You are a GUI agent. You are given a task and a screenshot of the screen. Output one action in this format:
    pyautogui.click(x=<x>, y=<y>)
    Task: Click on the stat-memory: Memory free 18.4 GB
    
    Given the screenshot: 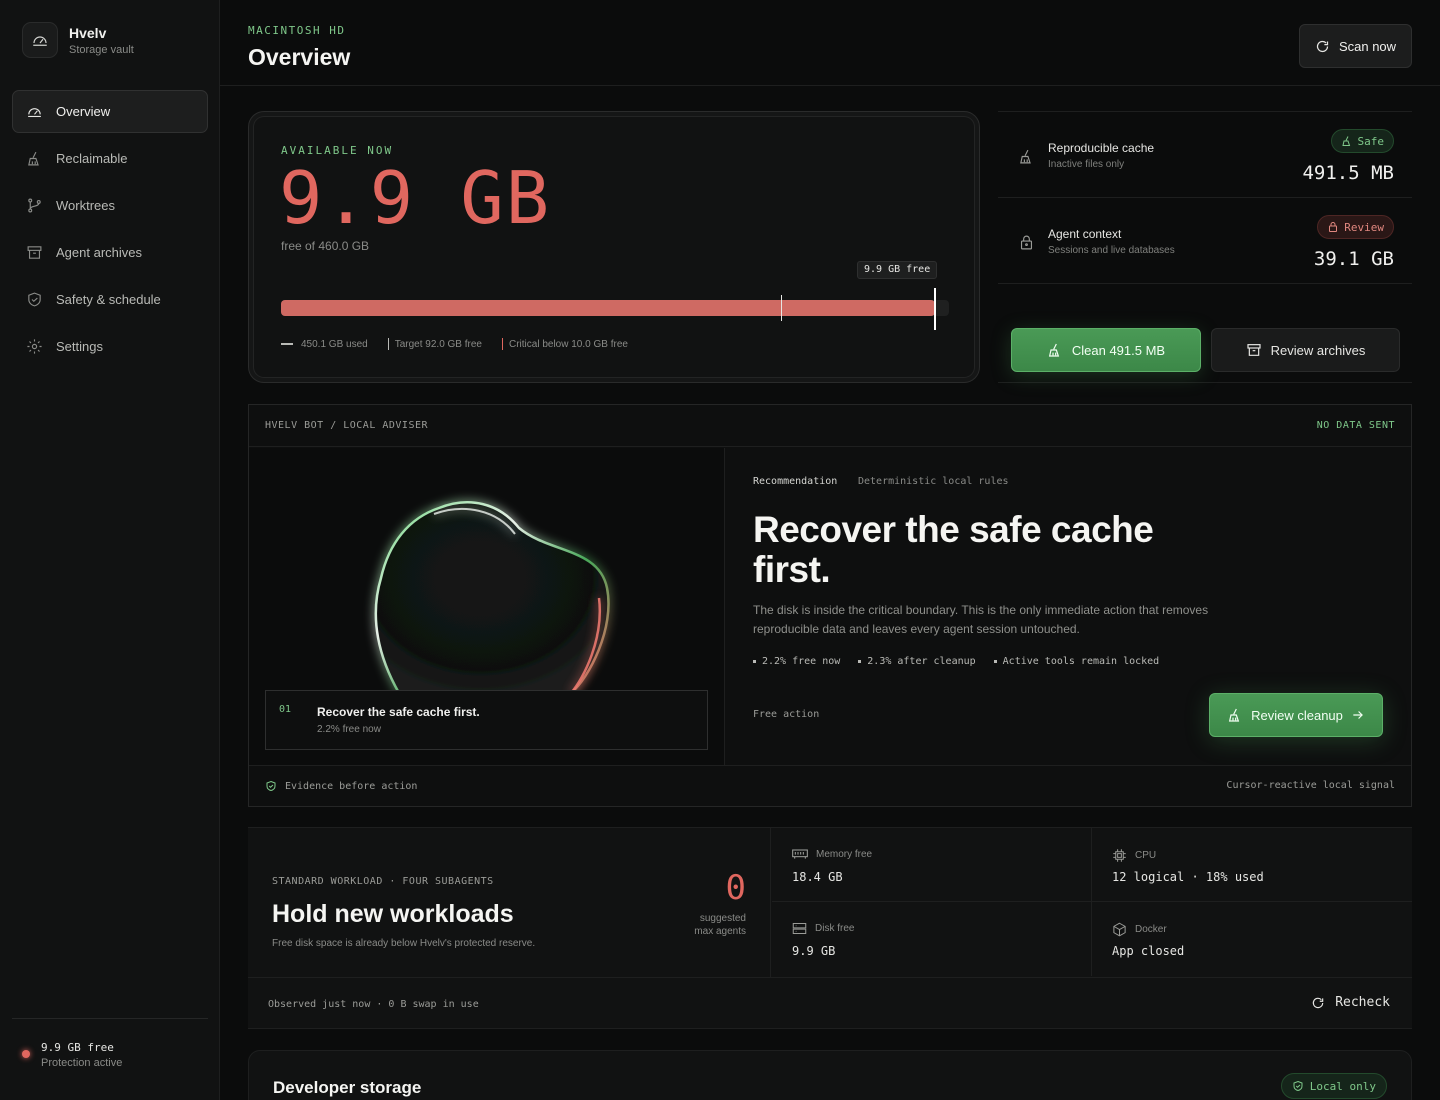 What is the action you would take?
    pyautogui.click(x=932, y=865)
    